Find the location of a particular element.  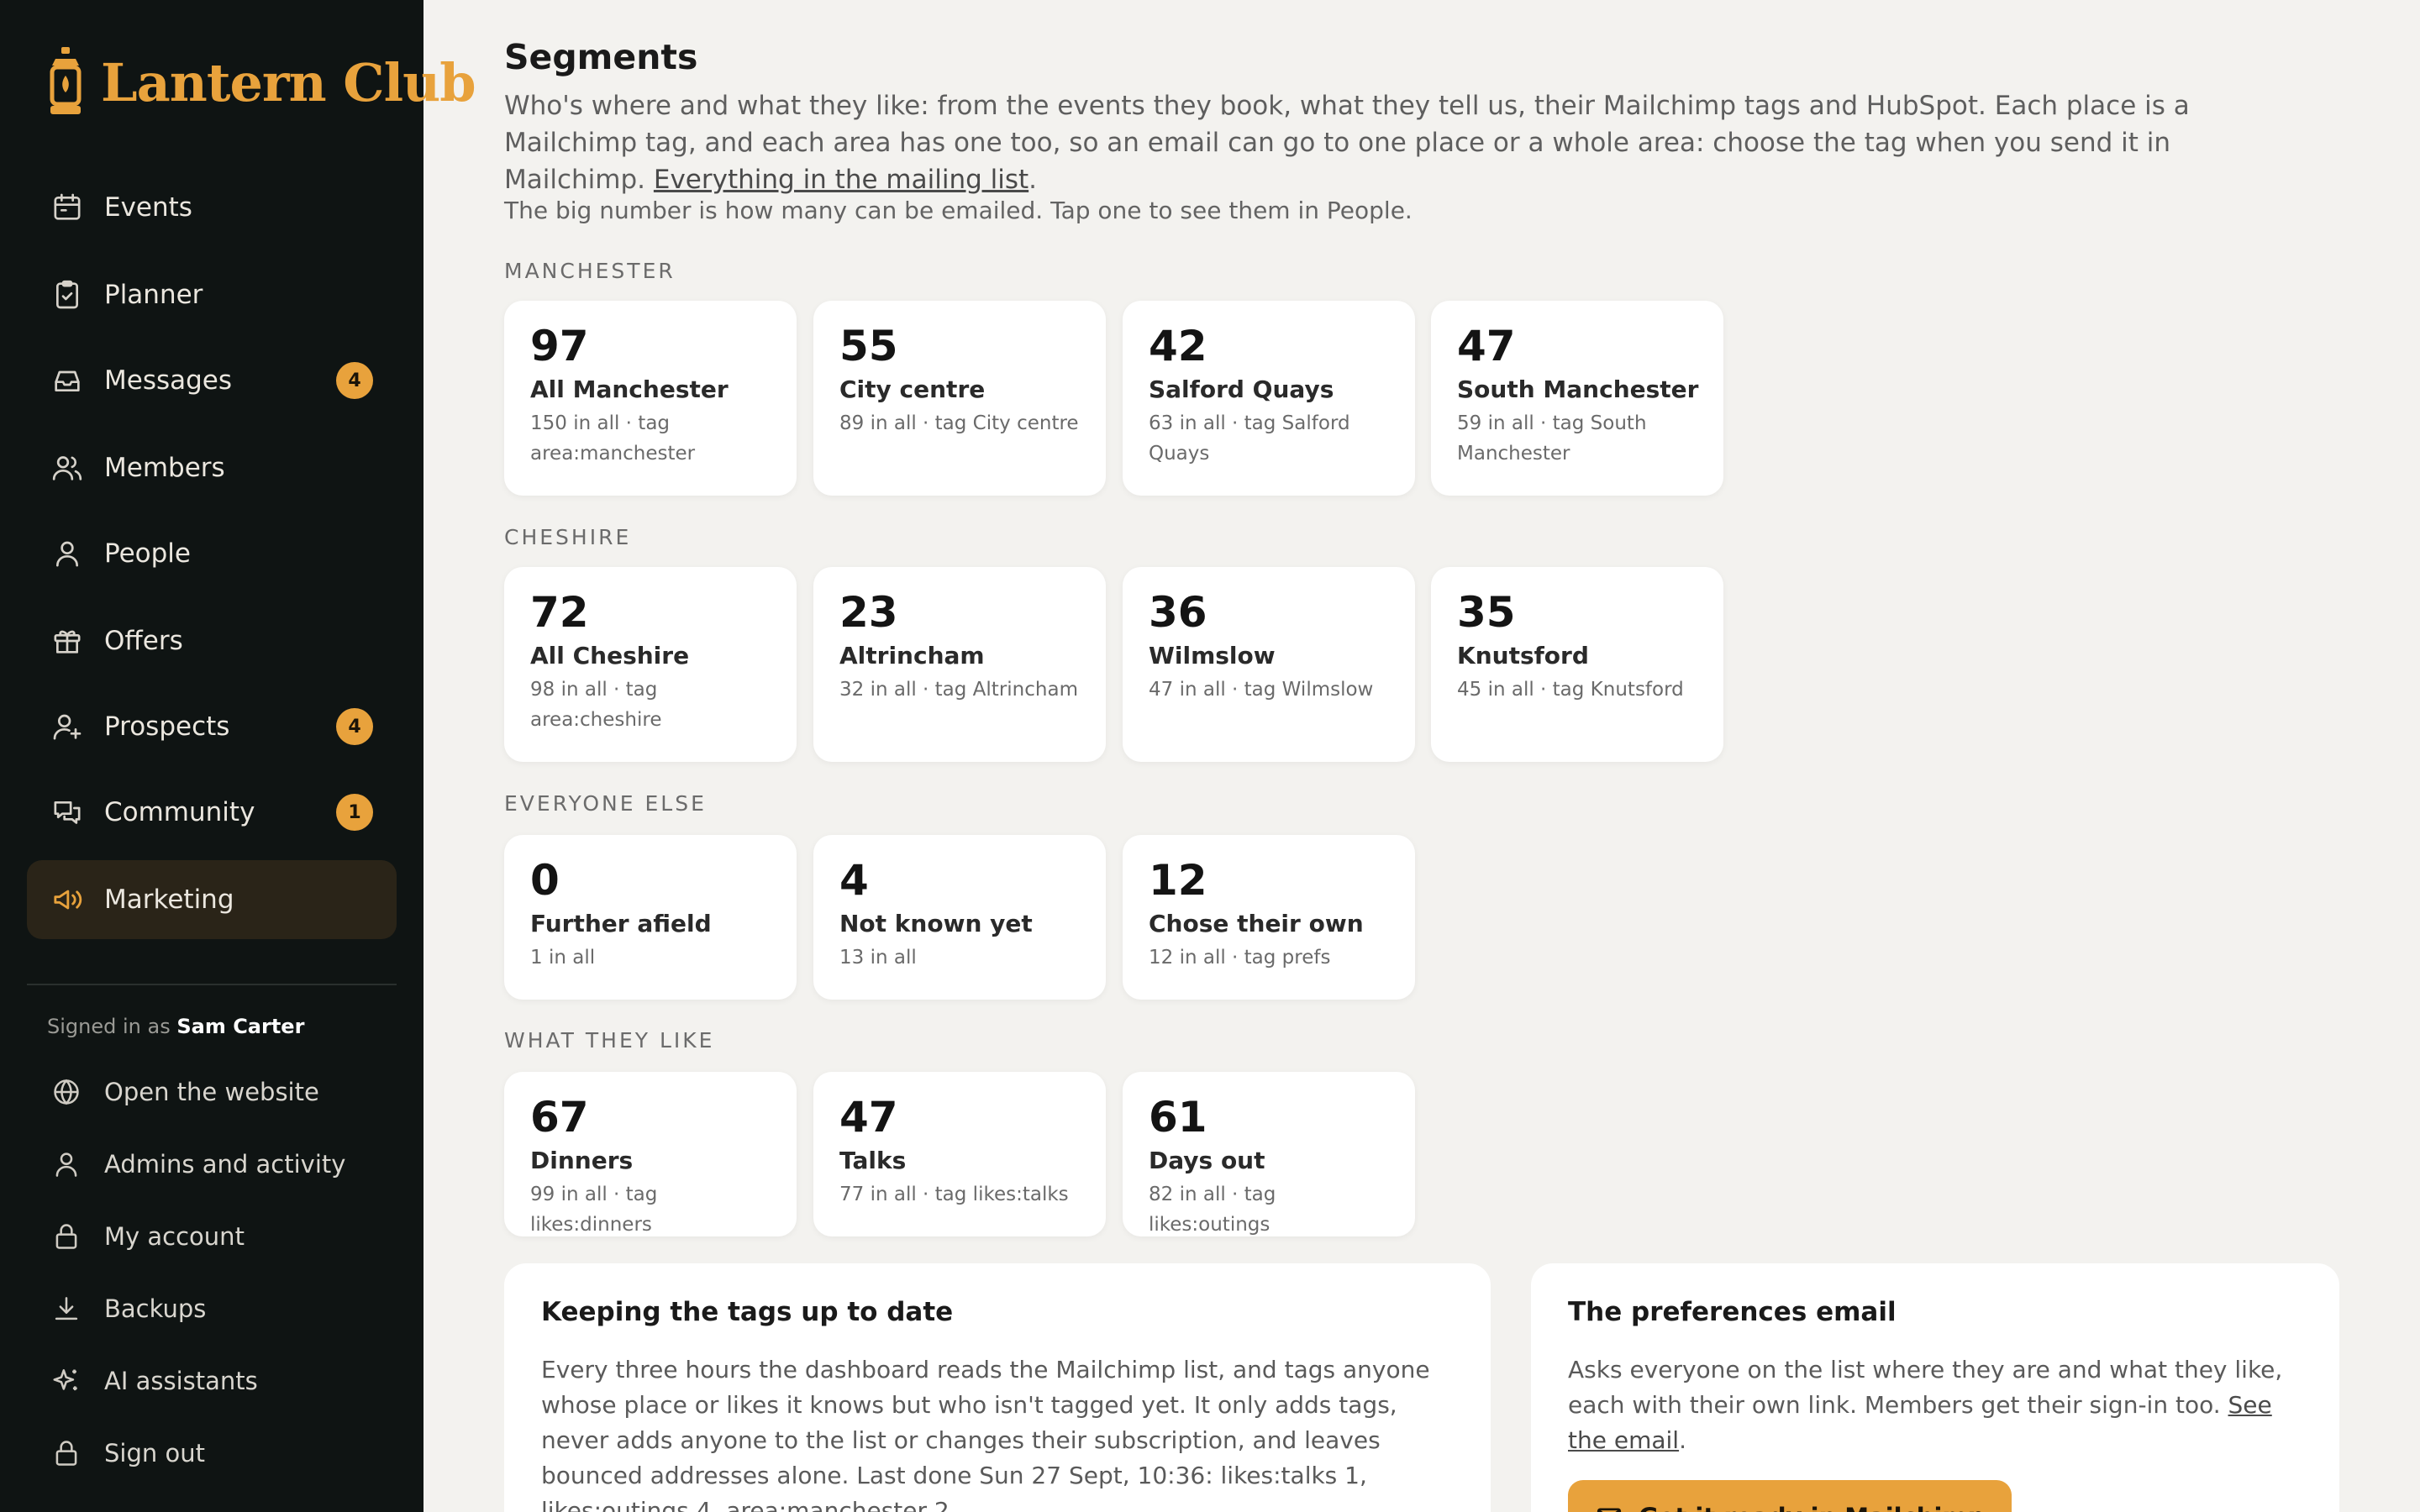

backups-link: Backups is located at coordinates (212, 1308).